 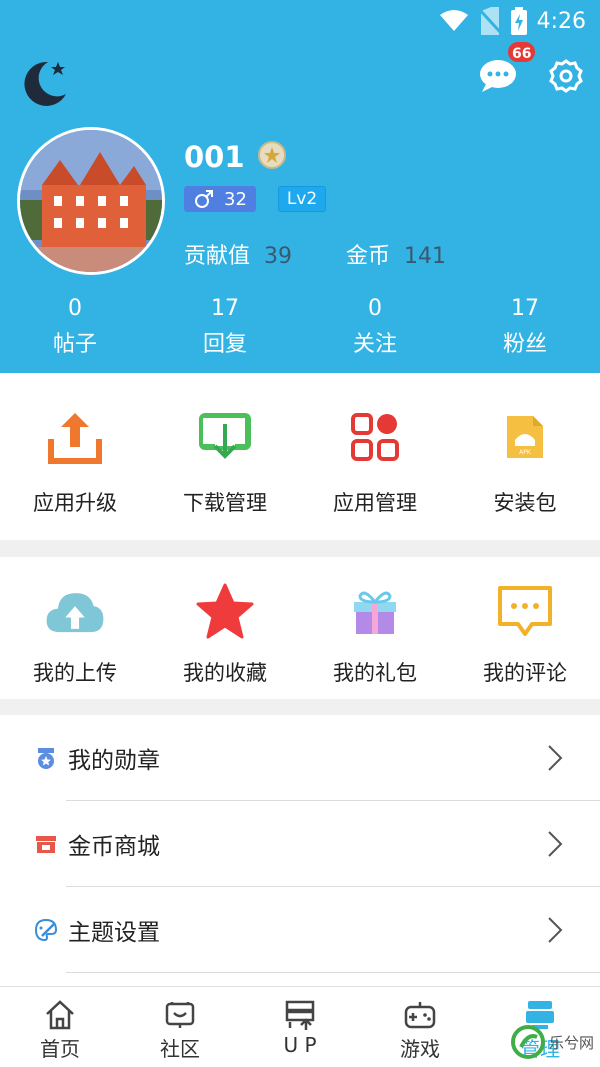 I want to click on wifi-icon, so click(x=453, y=20).